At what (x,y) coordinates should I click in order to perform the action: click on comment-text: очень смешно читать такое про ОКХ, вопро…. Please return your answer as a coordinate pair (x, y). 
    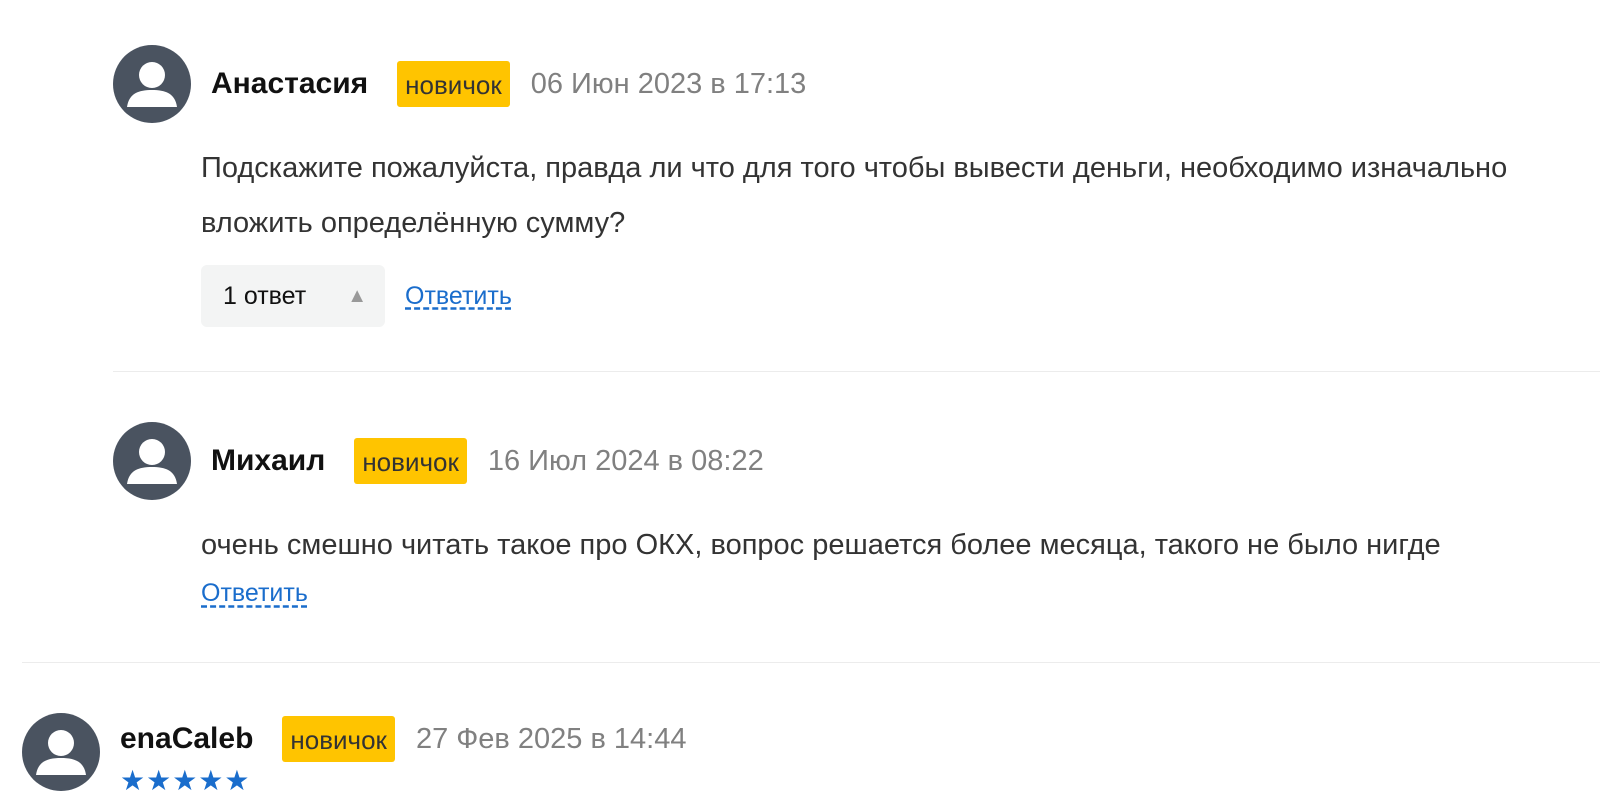
    Looking at the image, I should click on (821, 545).